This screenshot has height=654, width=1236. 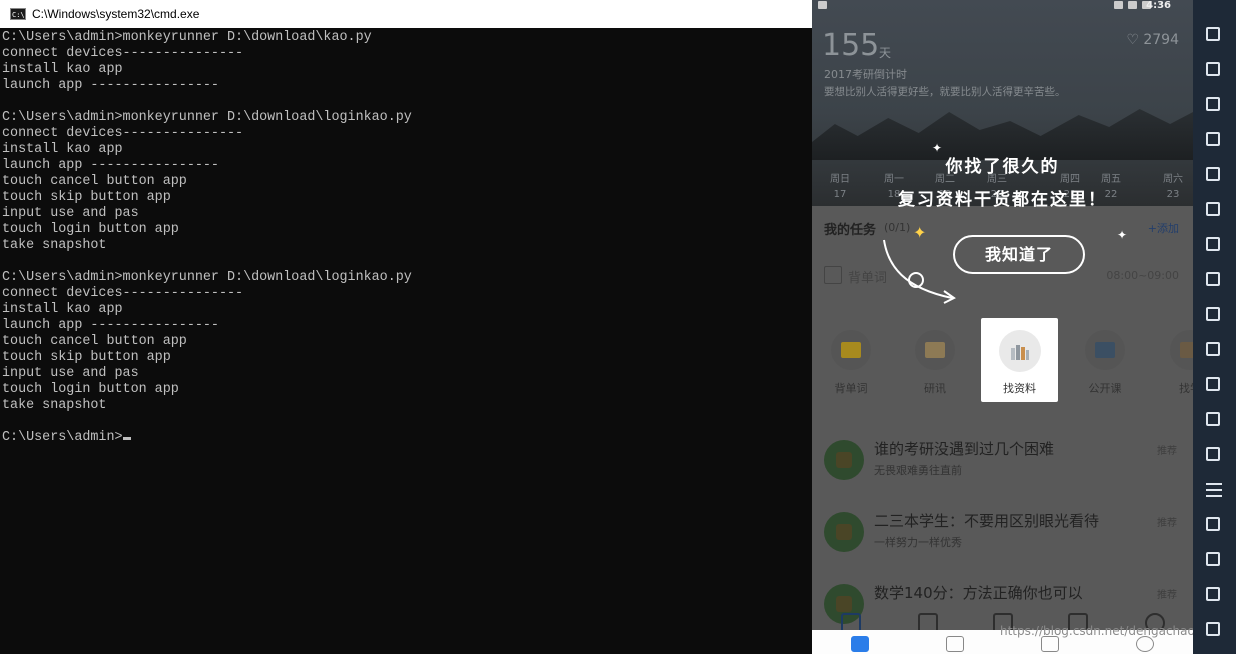 I want to click on guide-text-line2: 复习资料干货都在这里！, so click(x=1002, y=200).